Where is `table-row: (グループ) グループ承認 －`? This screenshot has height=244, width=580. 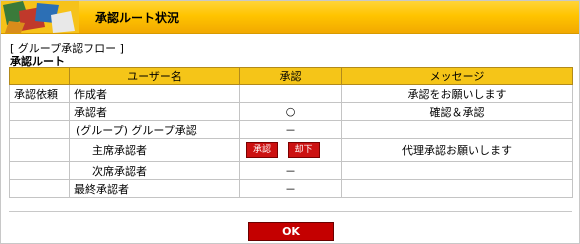 table-row: (グループ) グループ承認 － is located at coordinates (291, 129).